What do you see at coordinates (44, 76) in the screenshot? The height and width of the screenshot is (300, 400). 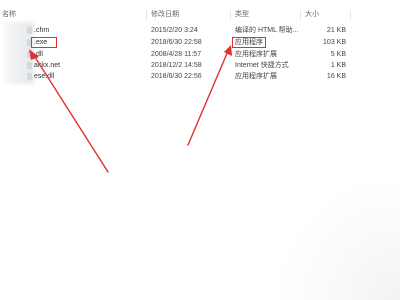 I see `file-name: ese.dll` at bounding box center [44, 76].